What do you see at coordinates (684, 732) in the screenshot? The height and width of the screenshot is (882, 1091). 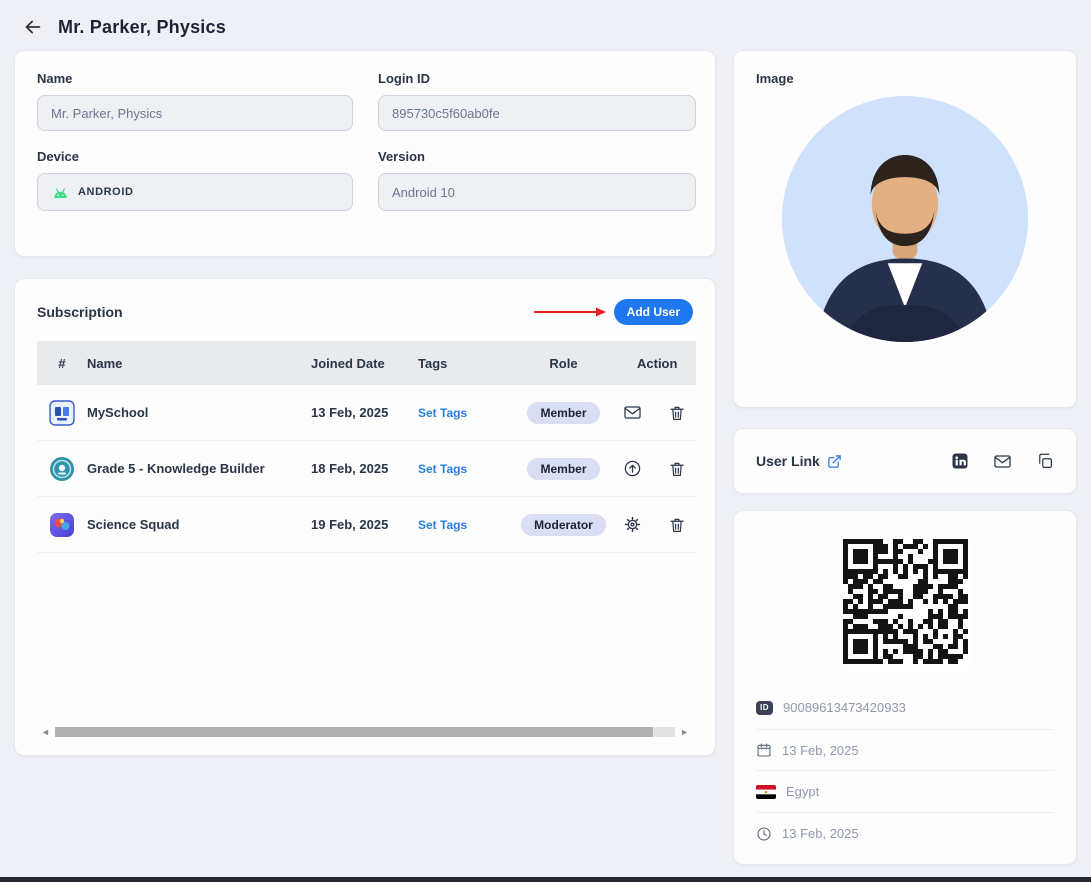 I see `scroll-right-arrow: ►` at bounding box center [684, 732].